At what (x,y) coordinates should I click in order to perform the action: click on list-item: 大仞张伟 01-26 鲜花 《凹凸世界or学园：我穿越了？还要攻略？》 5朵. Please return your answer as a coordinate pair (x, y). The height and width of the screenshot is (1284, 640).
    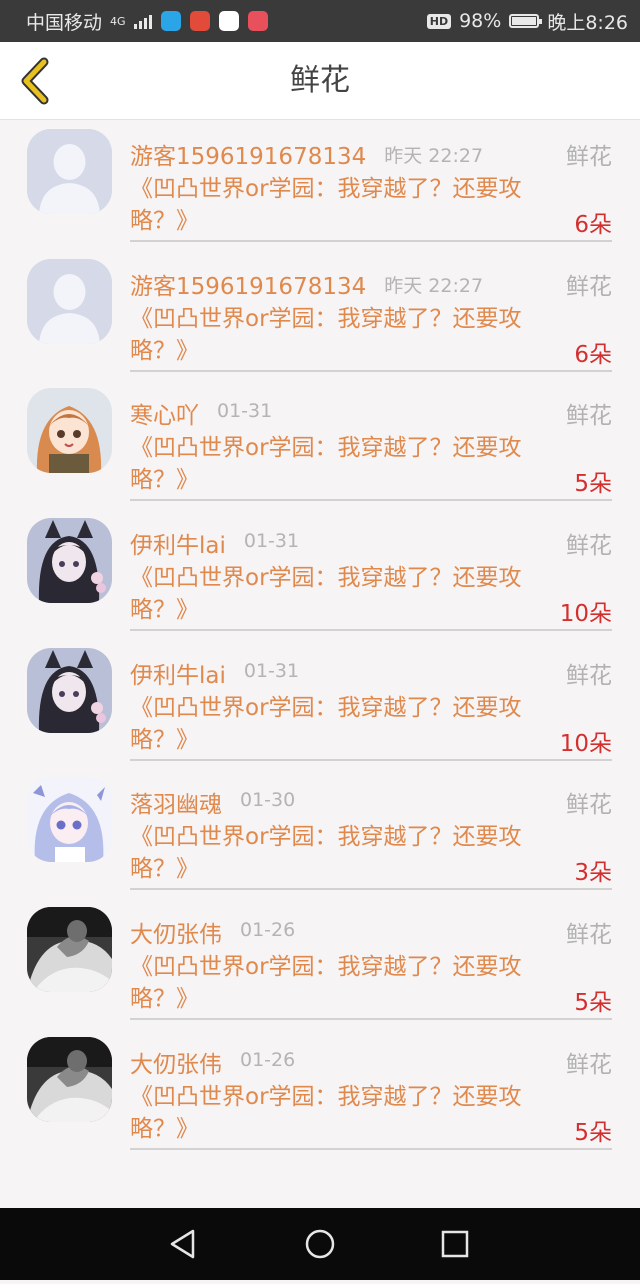
    Looking at the image, I should click on (320, 963).